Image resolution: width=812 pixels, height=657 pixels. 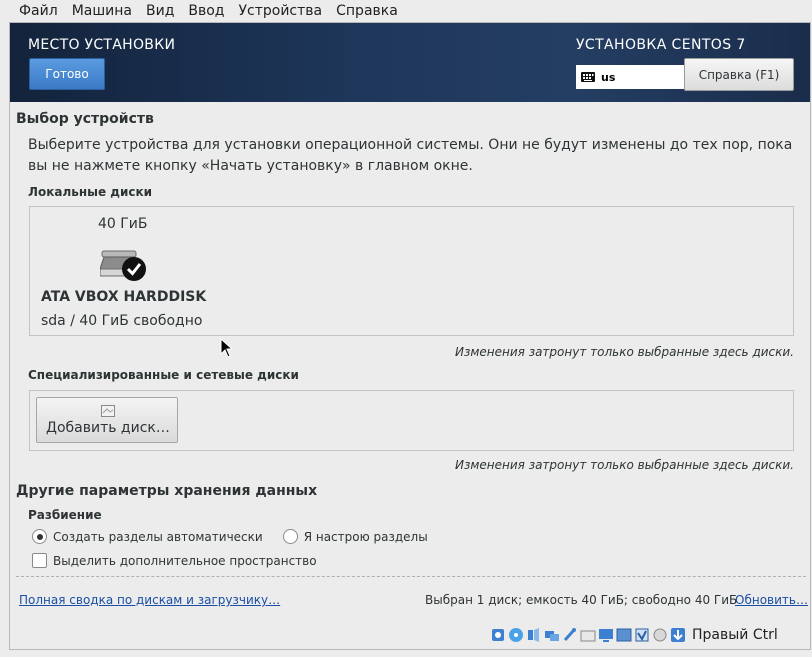 What do you see at coordinates (552, 635) in the screenshot?
I see `network-icon` at bounding box center [552, 635].